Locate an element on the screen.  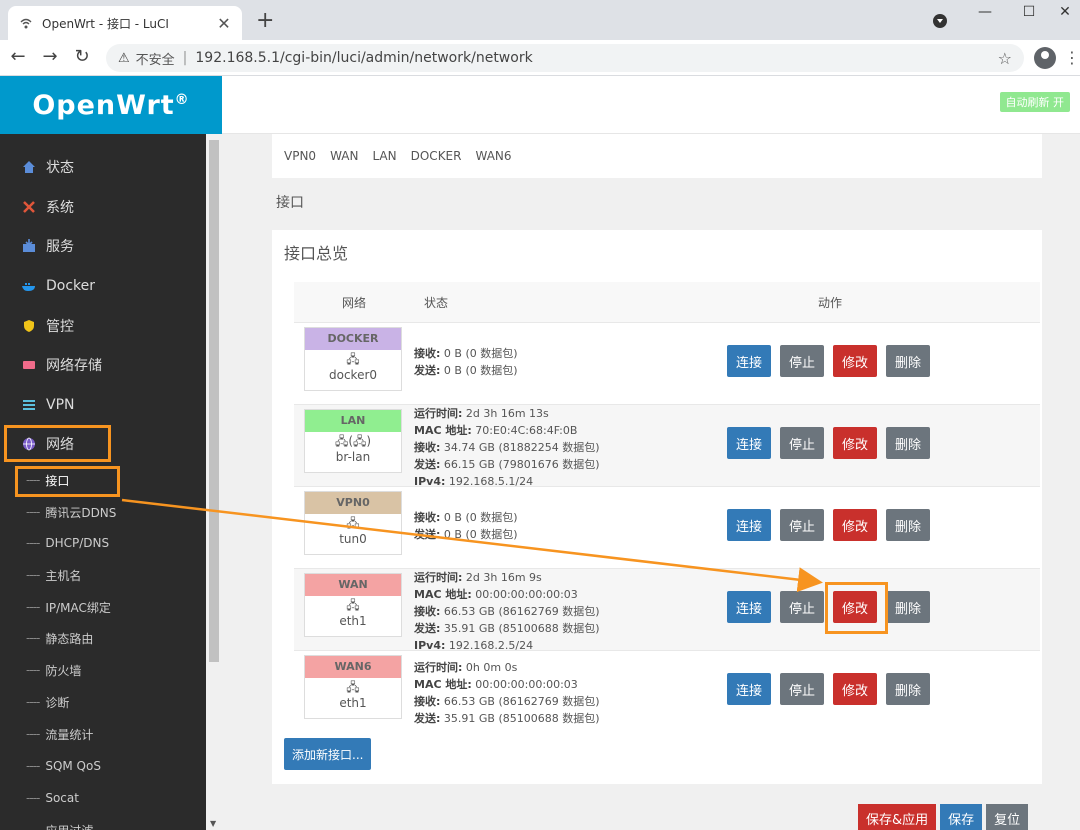
window-close-icon: ✕ is located at coordinates (1065, 12).